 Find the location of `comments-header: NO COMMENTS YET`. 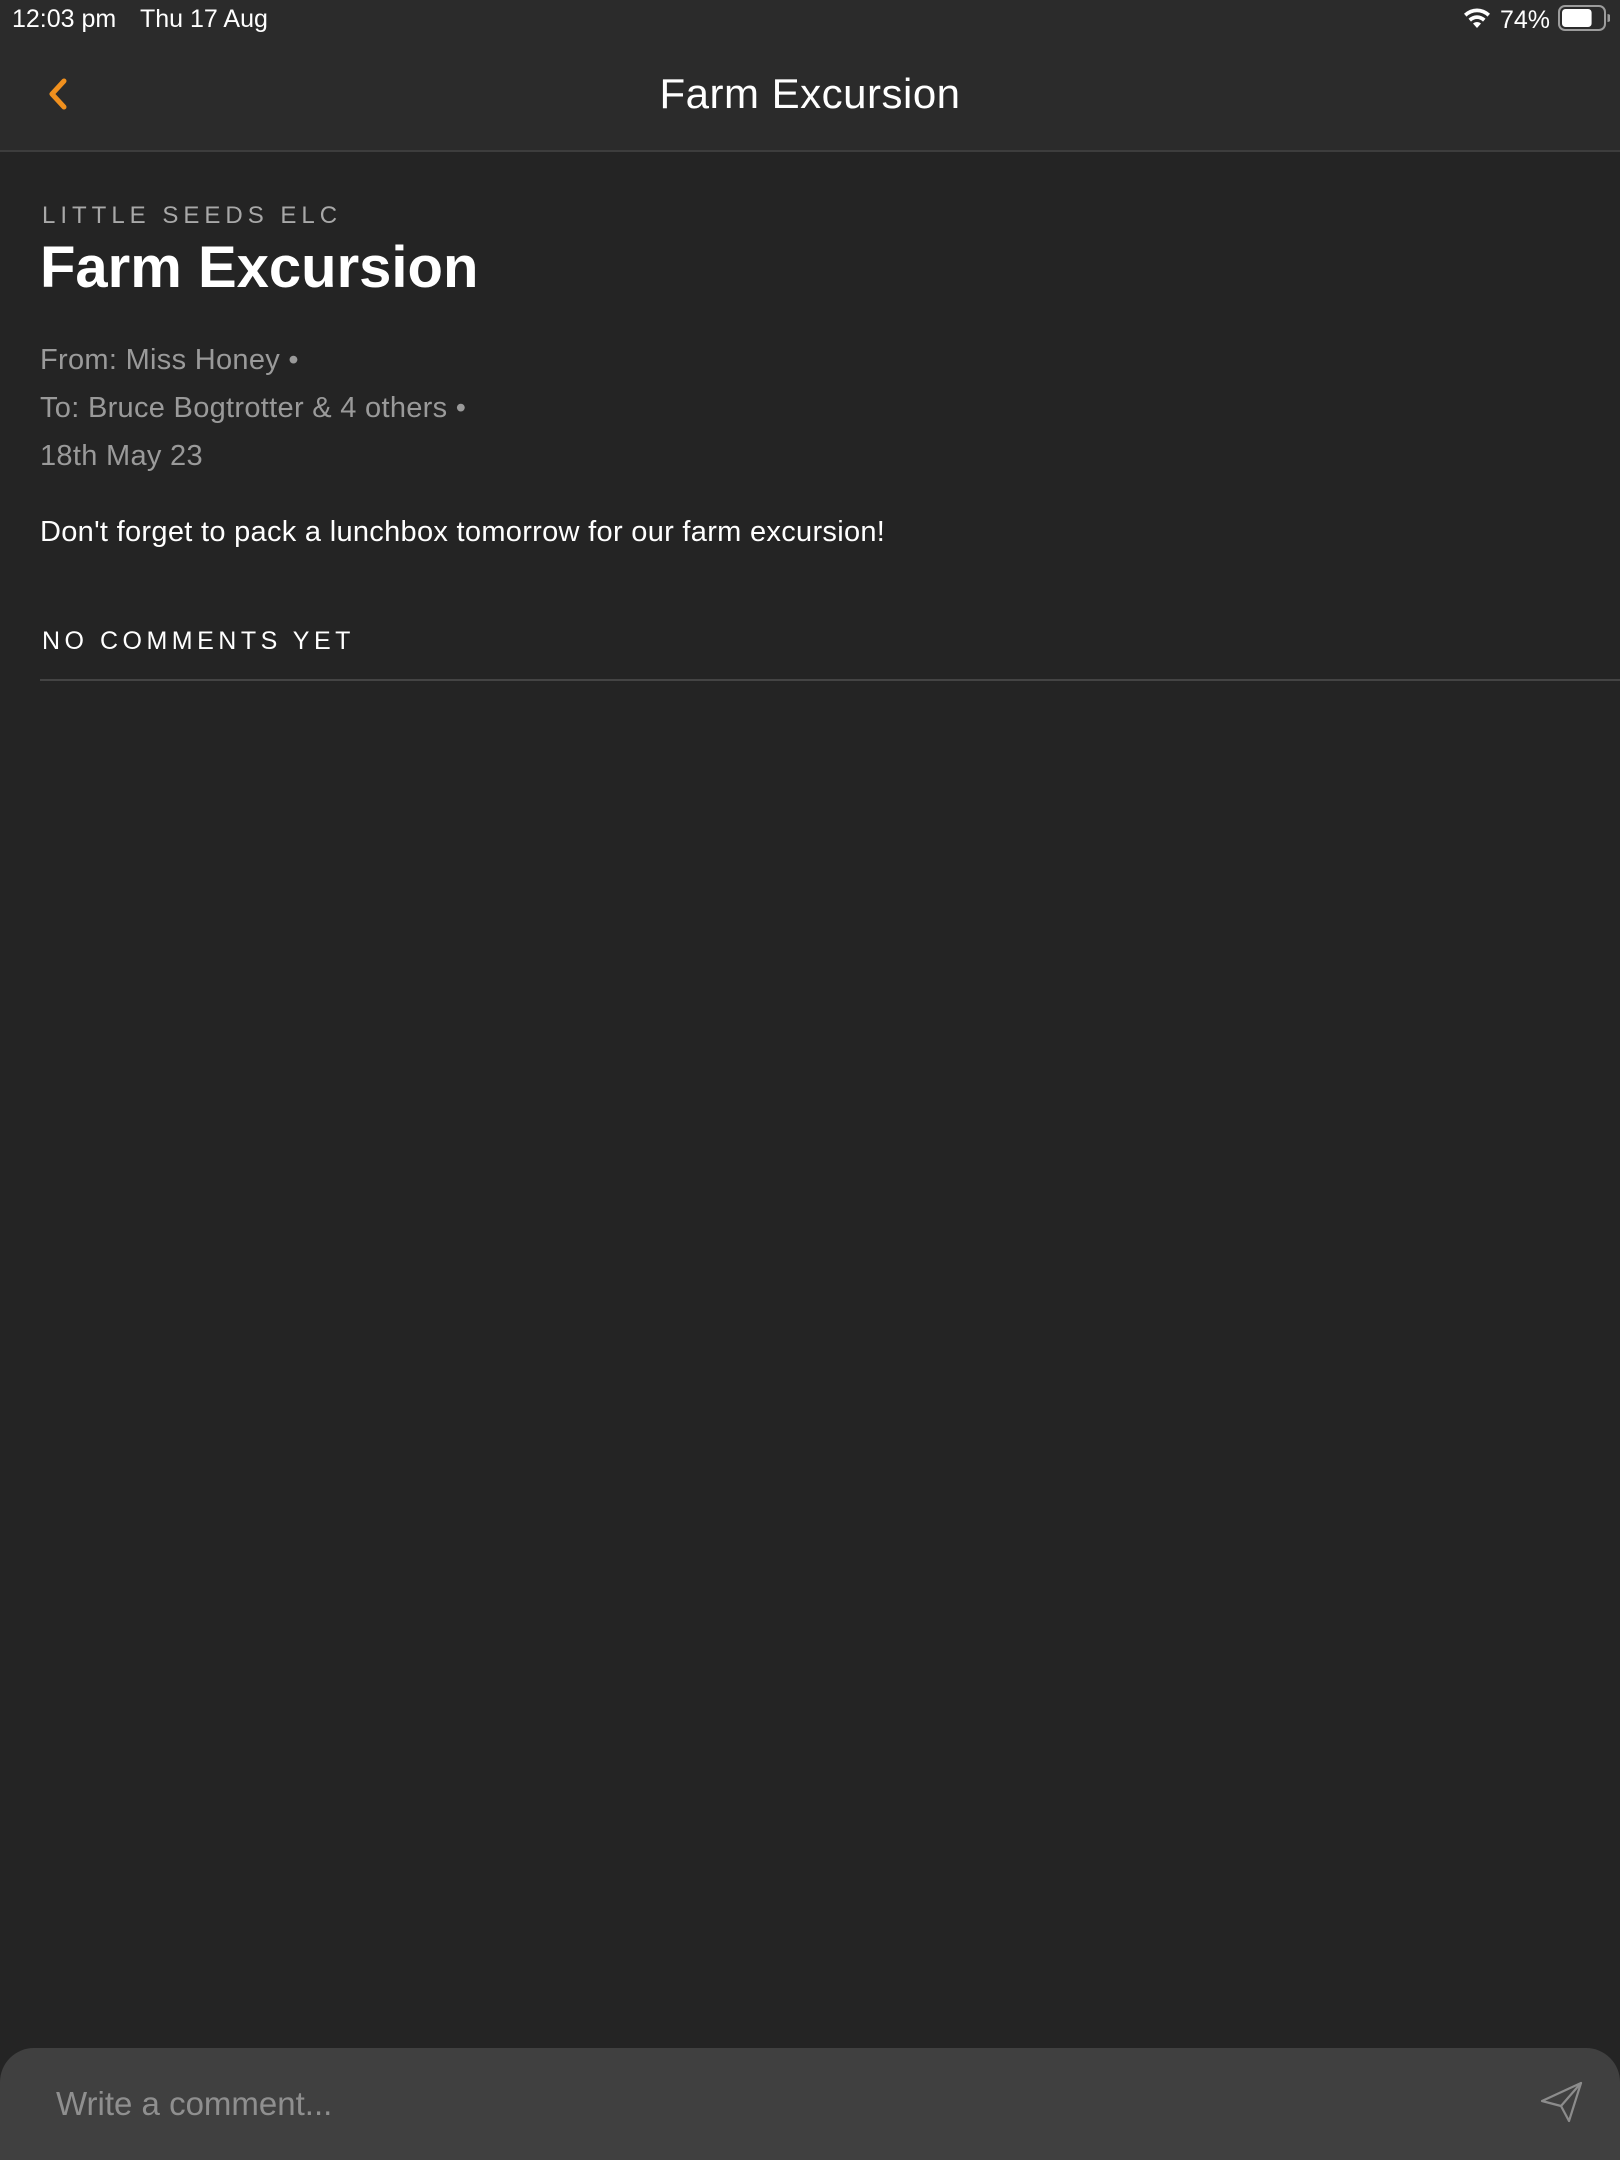

comments-header: NO COMMENTS YET is located at coordinates (198, 641).